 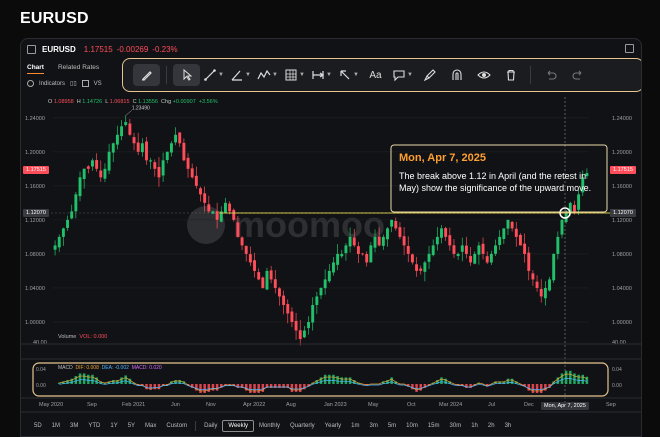 I want to click on magnet-icon, so click(x=456, y=75).